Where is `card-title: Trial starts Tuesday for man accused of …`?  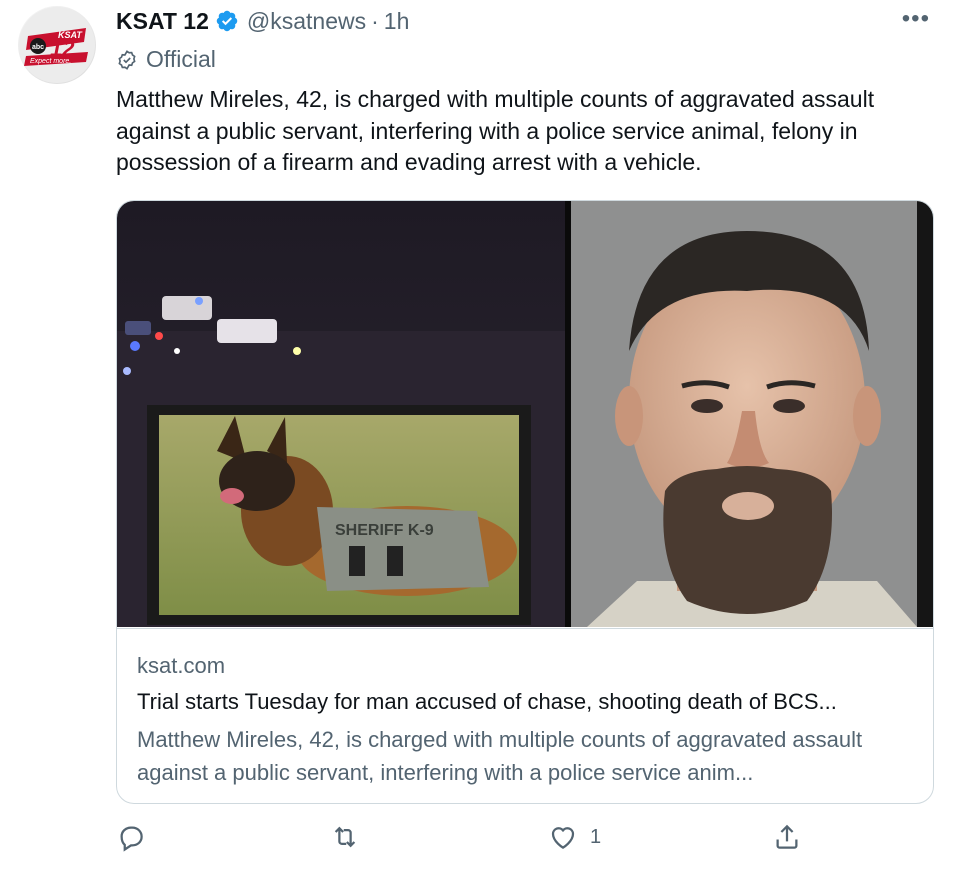 card-title: Trial starts Tuesday for man accused of … is located at coordinates (487, 702).